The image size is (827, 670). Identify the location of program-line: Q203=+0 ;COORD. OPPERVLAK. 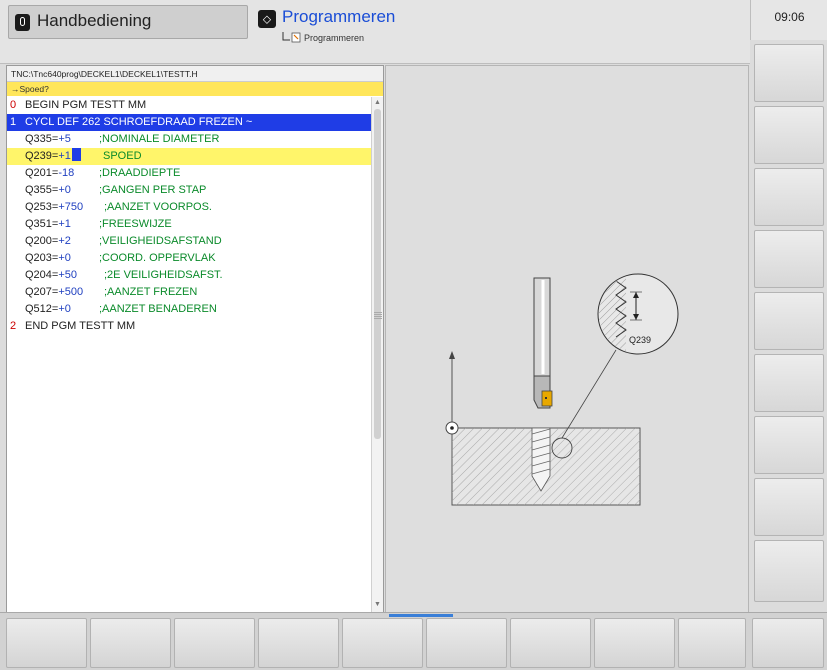
(189, 258).